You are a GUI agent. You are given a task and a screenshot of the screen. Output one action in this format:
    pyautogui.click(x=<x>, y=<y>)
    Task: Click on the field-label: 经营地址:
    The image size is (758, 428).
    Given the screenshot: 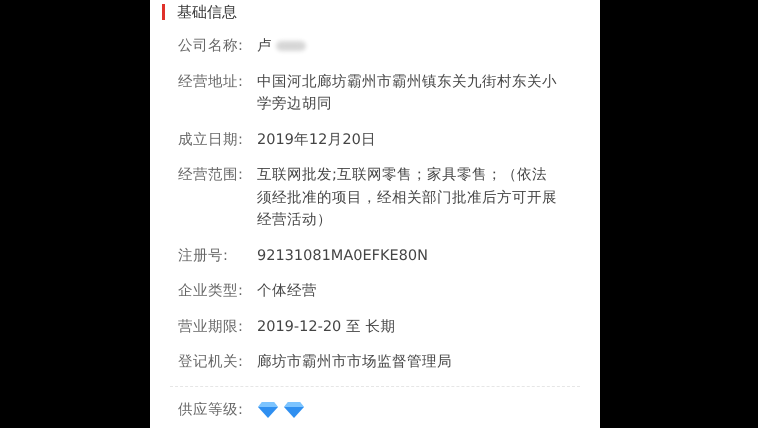 What is the action you would take?
    pyautogui.click(x=211, y=82)
    